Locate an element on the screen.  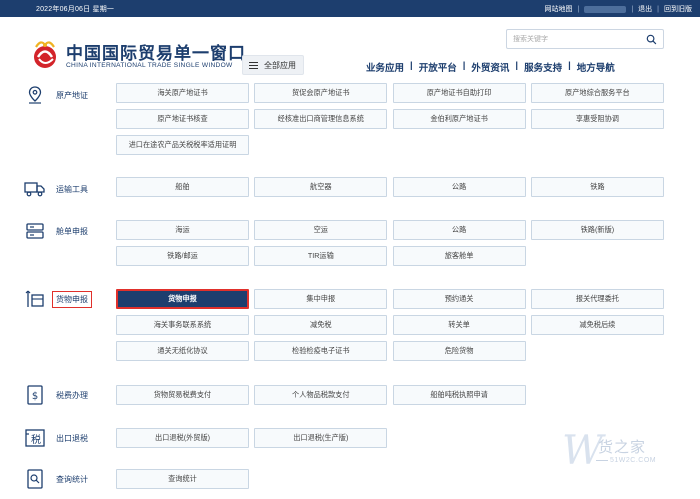
category-header: 原产地证 is located at coordinates (56, 95).